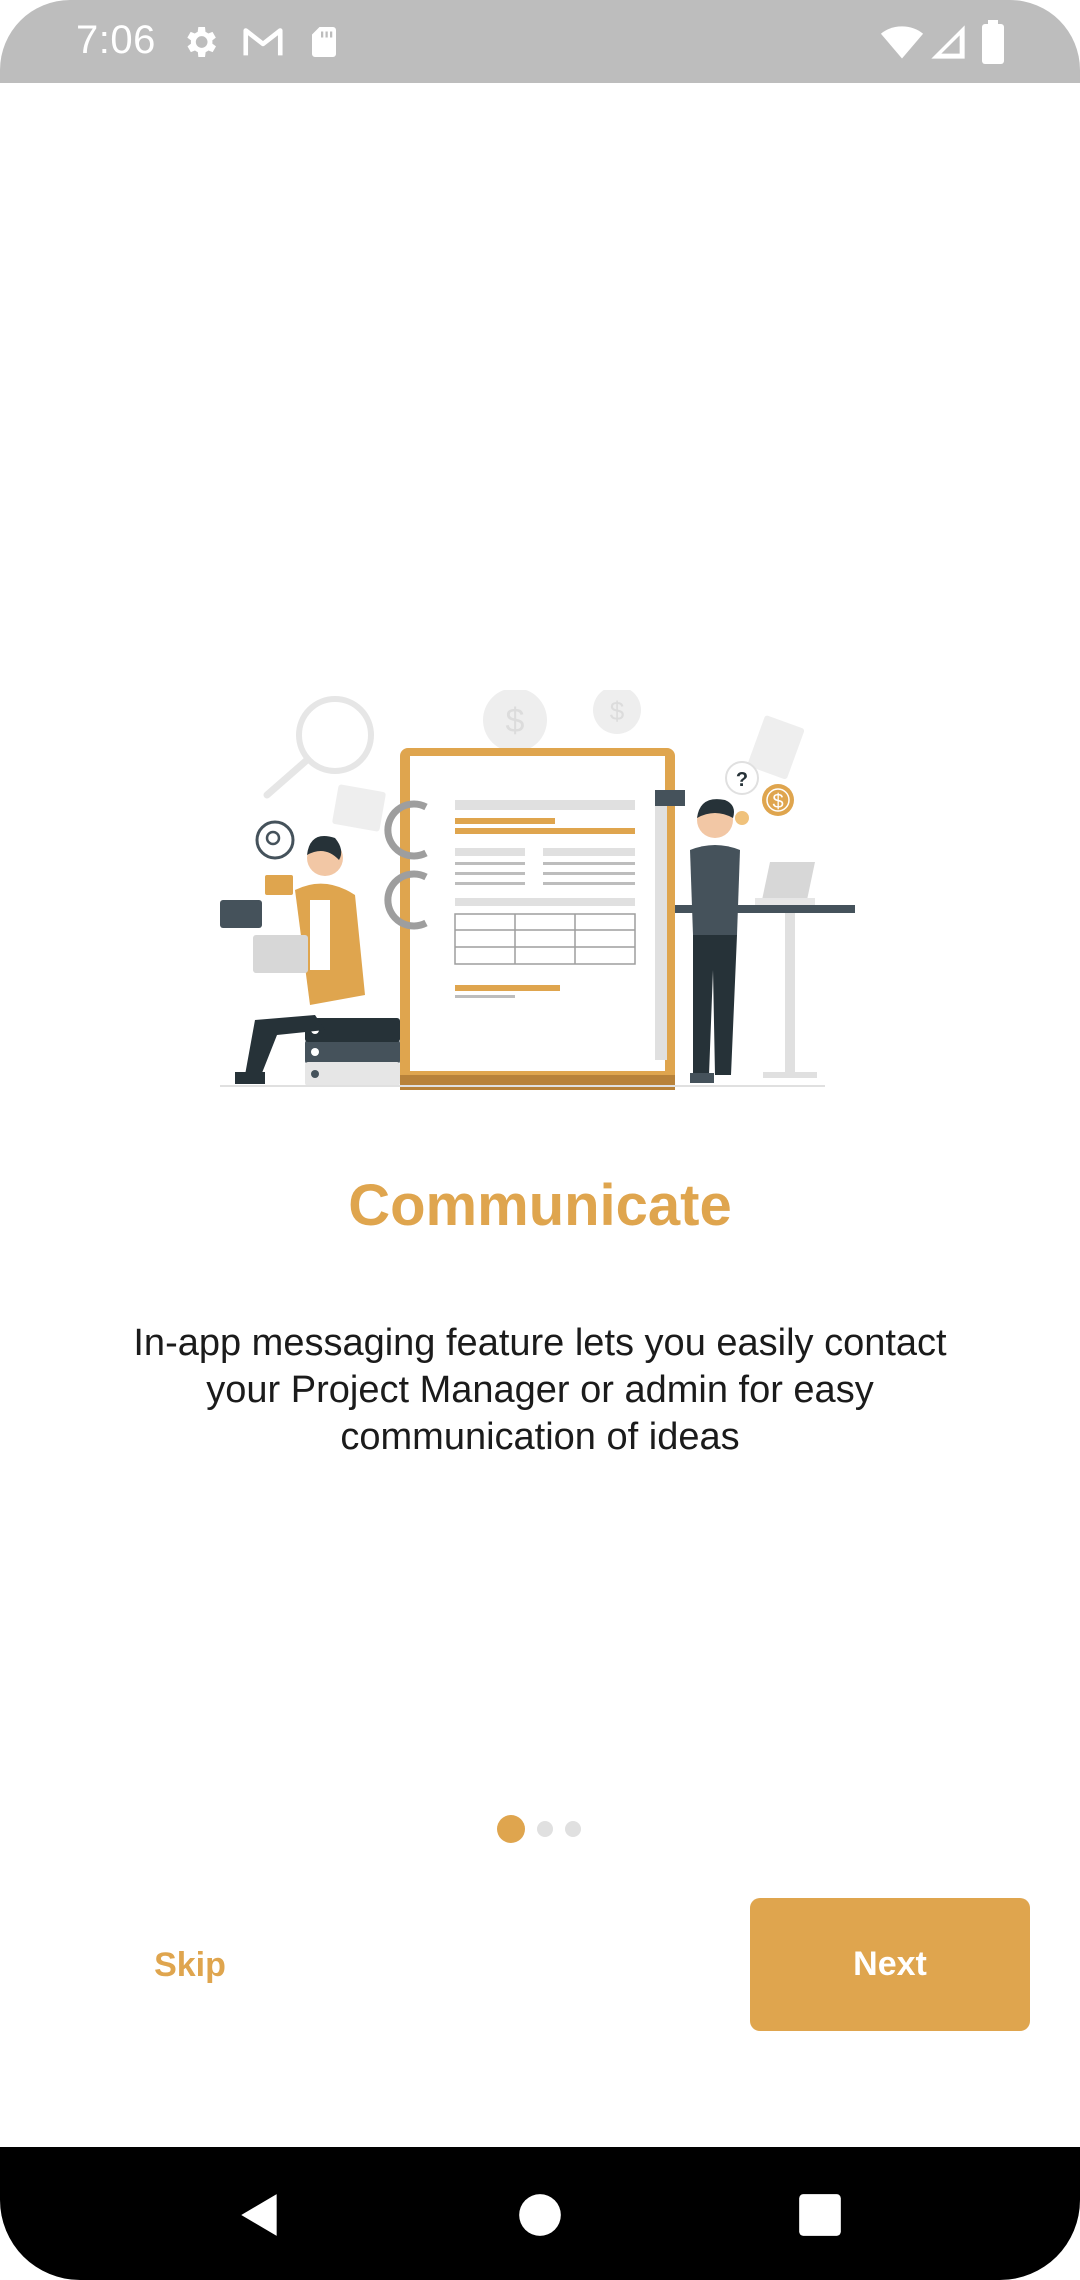 Image resolution: width=1080 pixels, height=2280 pixels. What do you see at coordinates (540, 1205) in the screenshot?
I see `onboarding-title: Communicate` at bounding box center [540, 1205].